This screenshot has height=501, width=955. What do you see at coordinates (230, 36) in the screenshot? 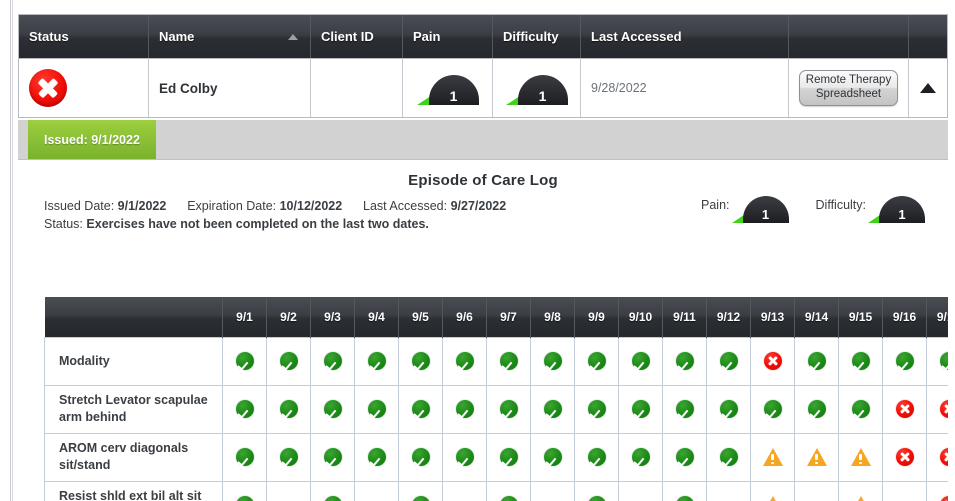
I see `column-header-name: Name` at bounding box center [230, 36].